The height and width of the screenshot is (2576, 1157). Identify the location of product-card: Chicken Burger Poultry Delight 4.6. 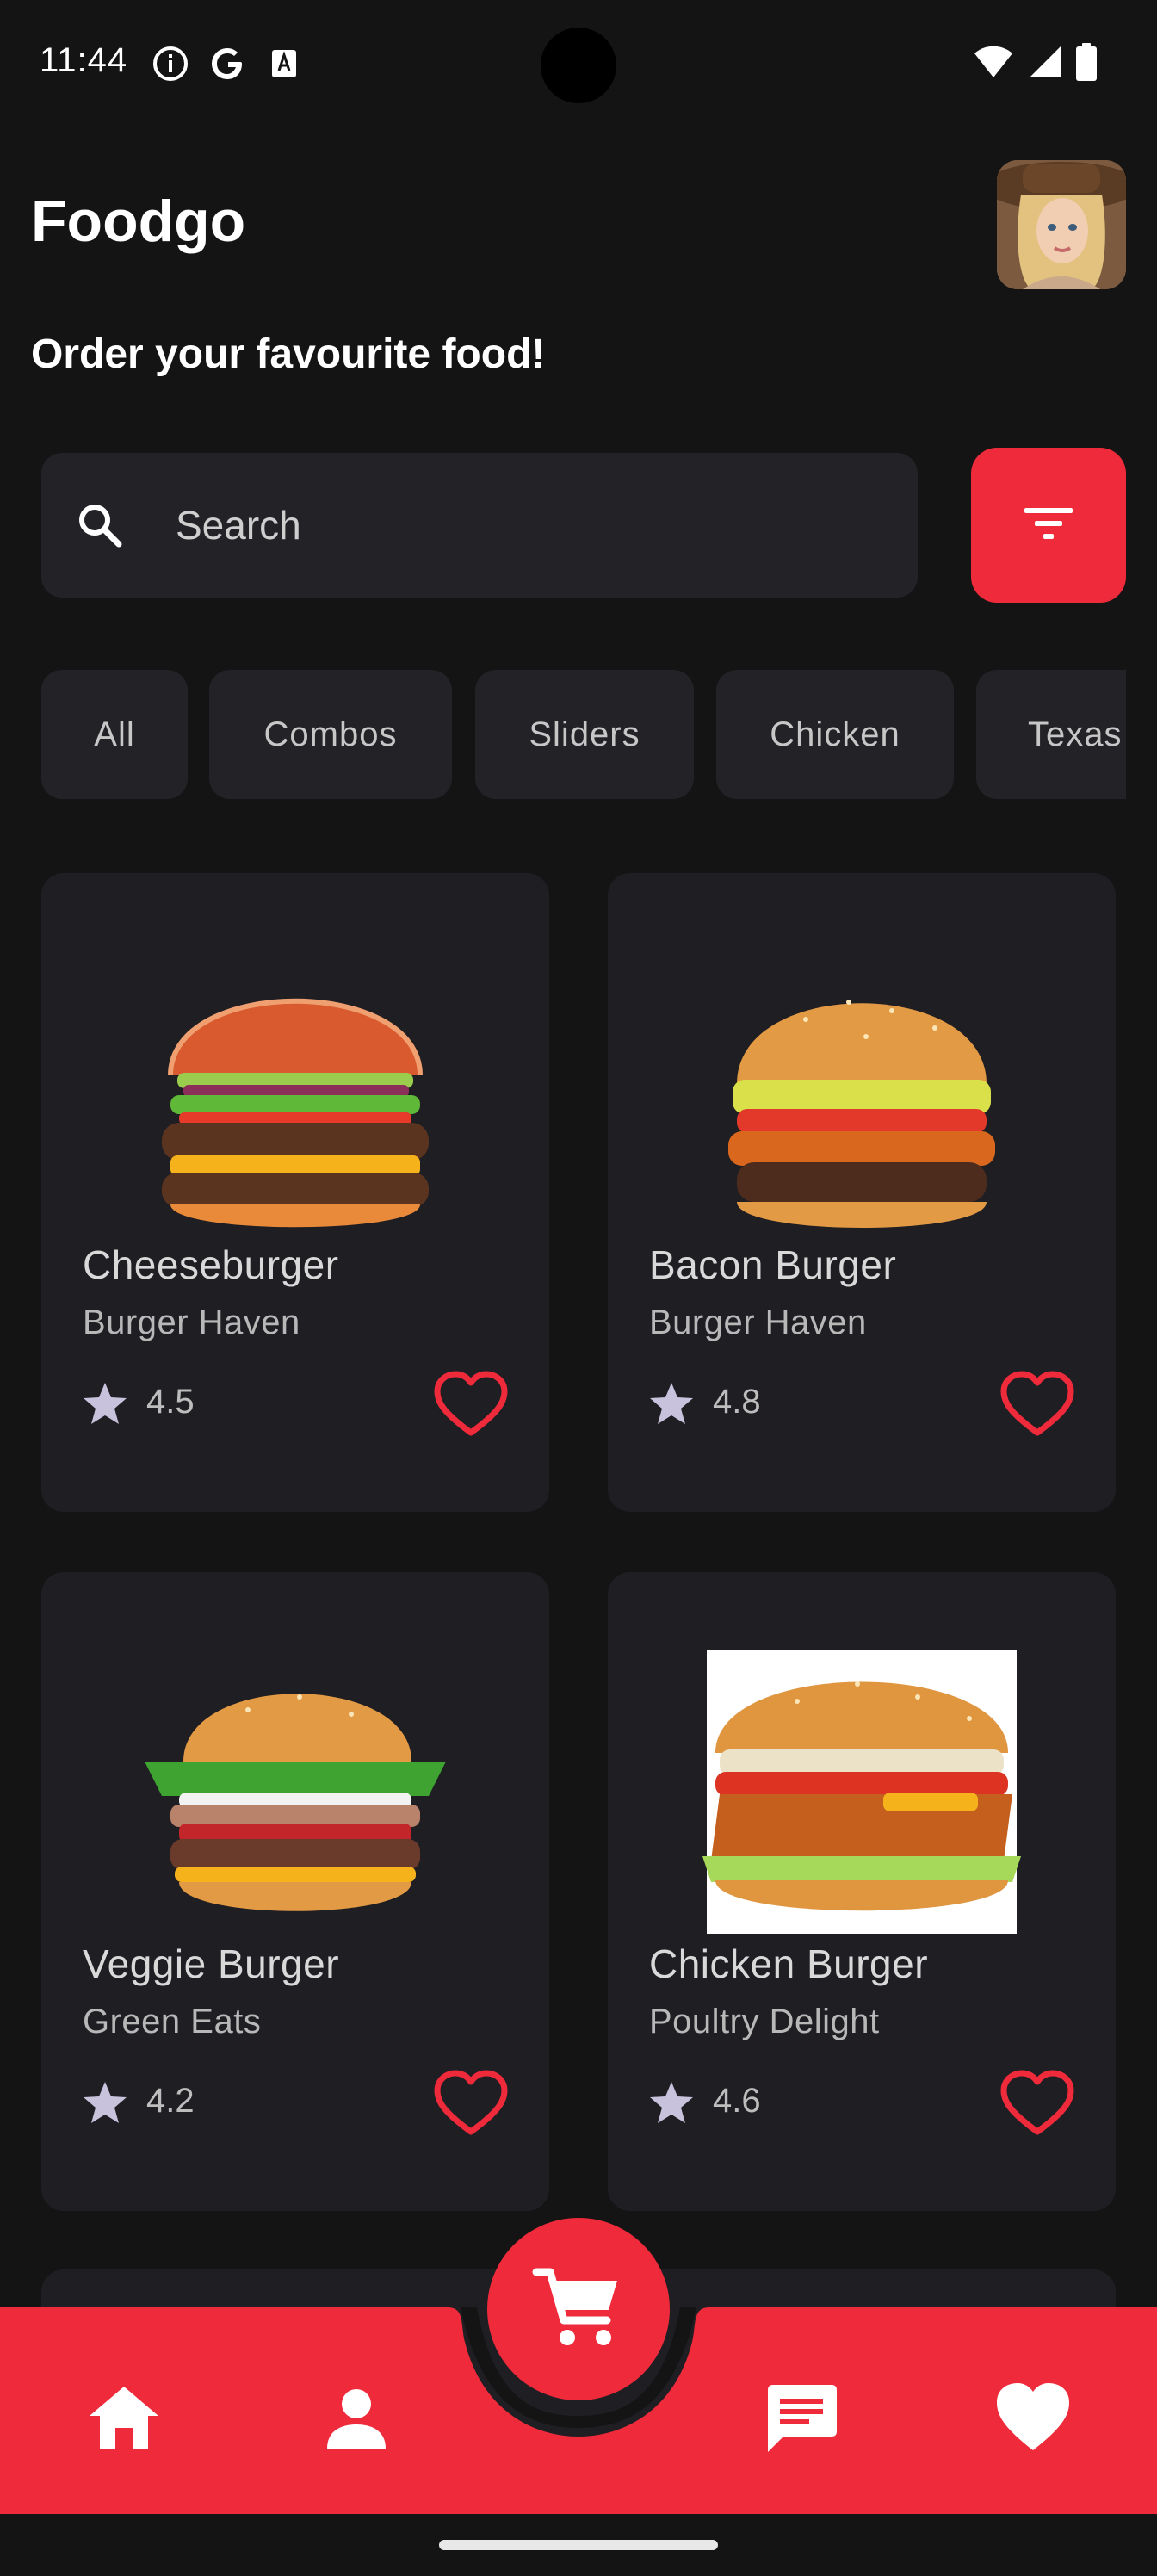
(862, 1892).